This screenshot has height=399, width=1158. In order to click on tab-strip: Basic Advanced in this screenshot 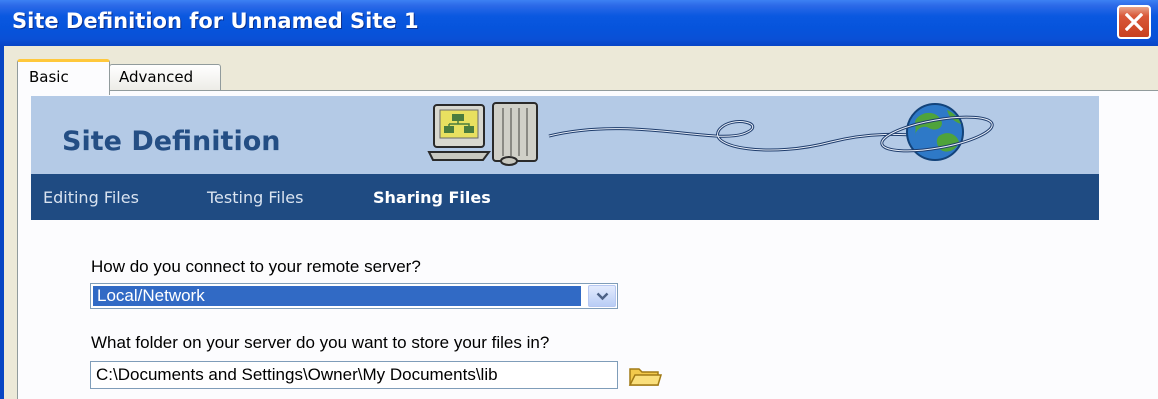, I will do `click(581, 70)`.